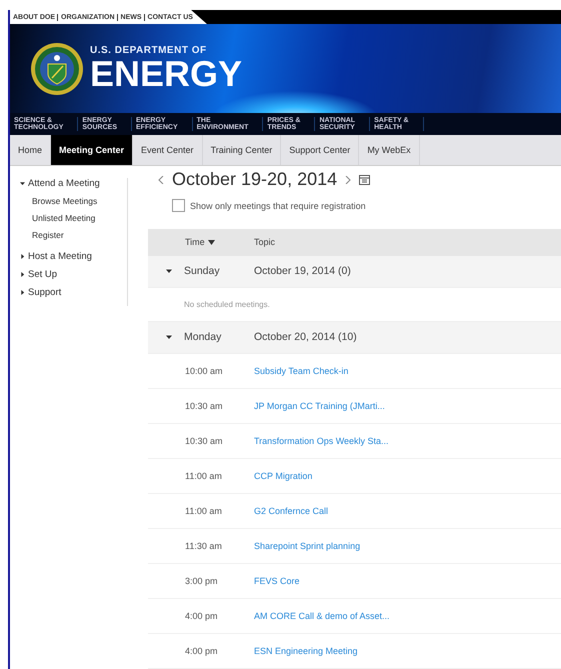 This screenshot has width=561, height=669. Describe the element at coordinates (79, 218) in the screenshot. I see `sidebar-subitem: Unlisted Meeting` at that location.